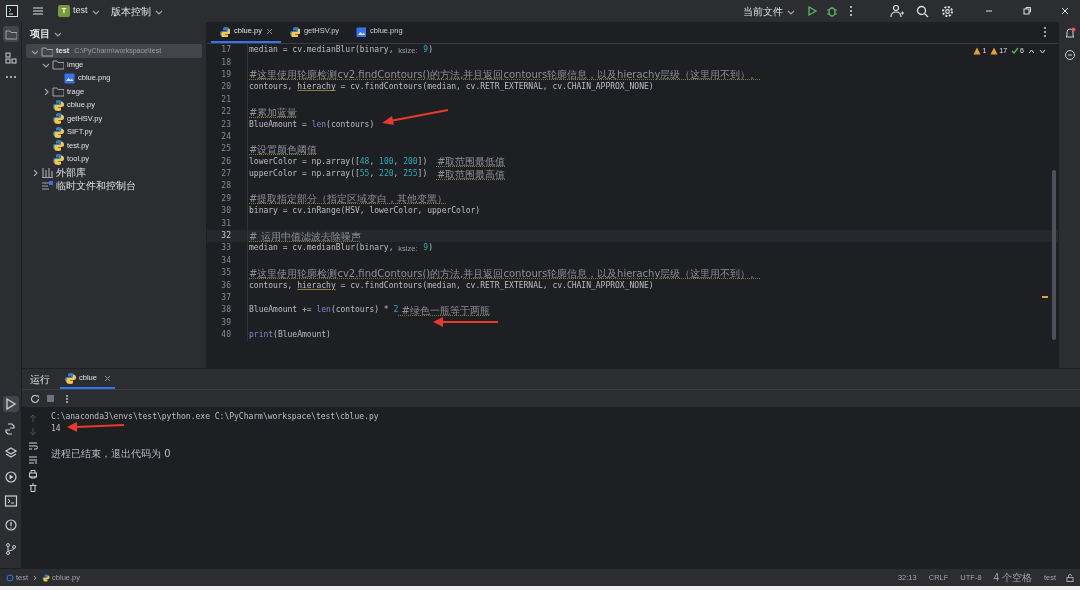 The width and height of the screenshot is (1080, 590). I want to click on services-icon, so click(10, 477).